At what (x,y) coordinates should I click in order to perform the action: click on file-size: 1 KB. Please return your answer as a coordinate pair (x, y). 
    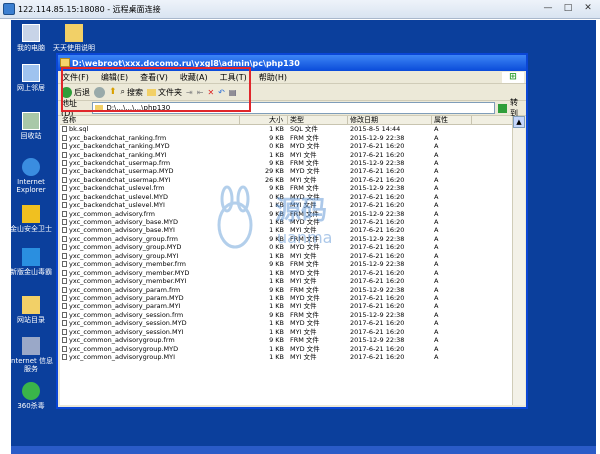
    Looking at the image, I should click on (264, 281).